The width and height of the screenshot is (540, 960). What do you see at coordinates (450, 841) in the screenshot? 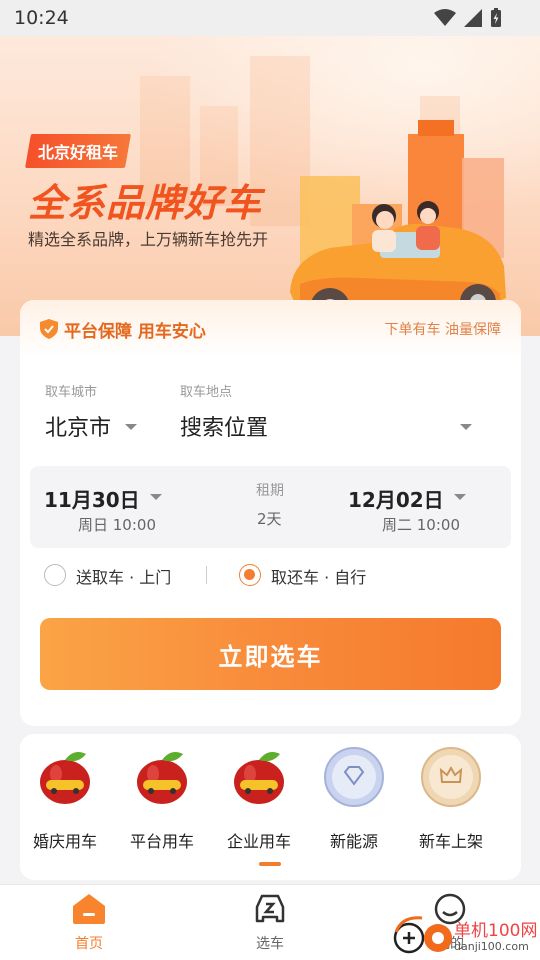
I see `category-label: 新车上架` at bounding box center [450, 841].